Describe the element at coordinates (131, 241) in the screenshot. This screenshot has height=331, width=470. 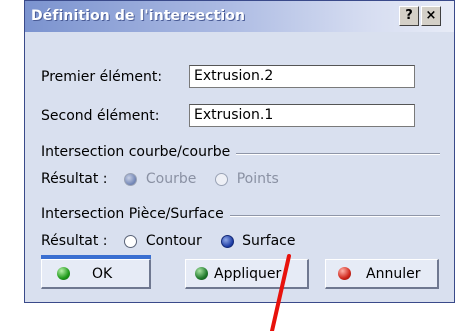
I see `contour-radio-icon` at that location.